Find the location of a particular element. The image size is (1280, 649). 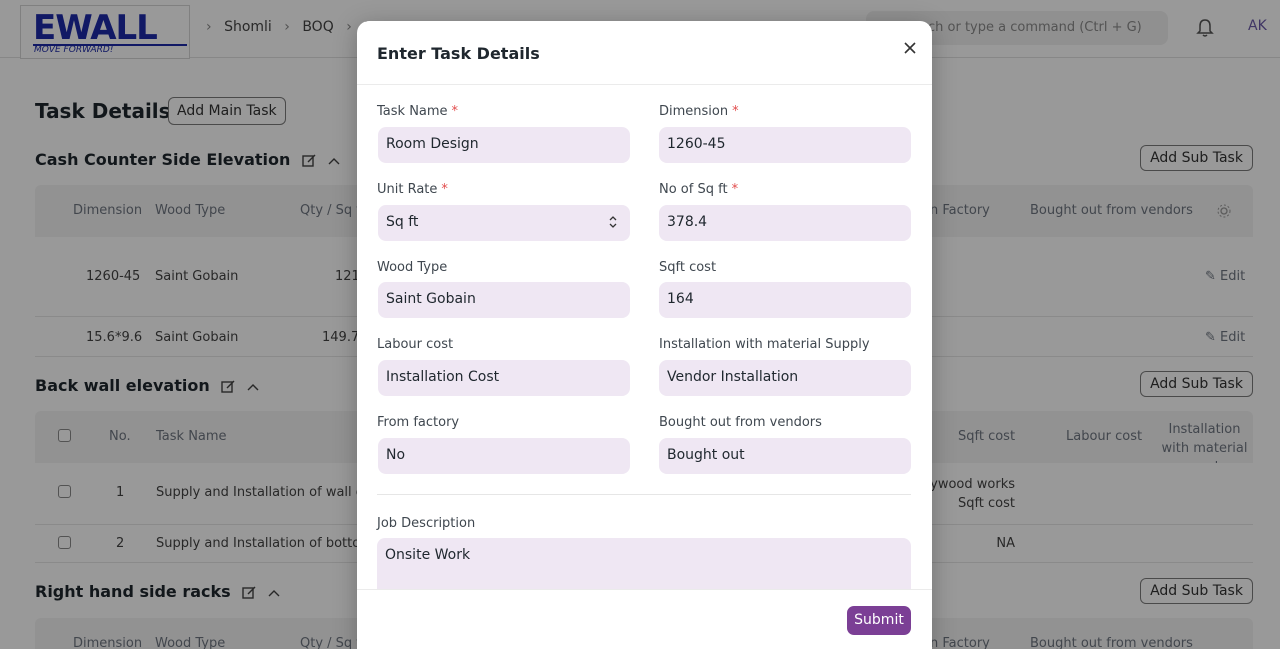

sqft-cost-field: 164 is located at coordinates (785, 300).